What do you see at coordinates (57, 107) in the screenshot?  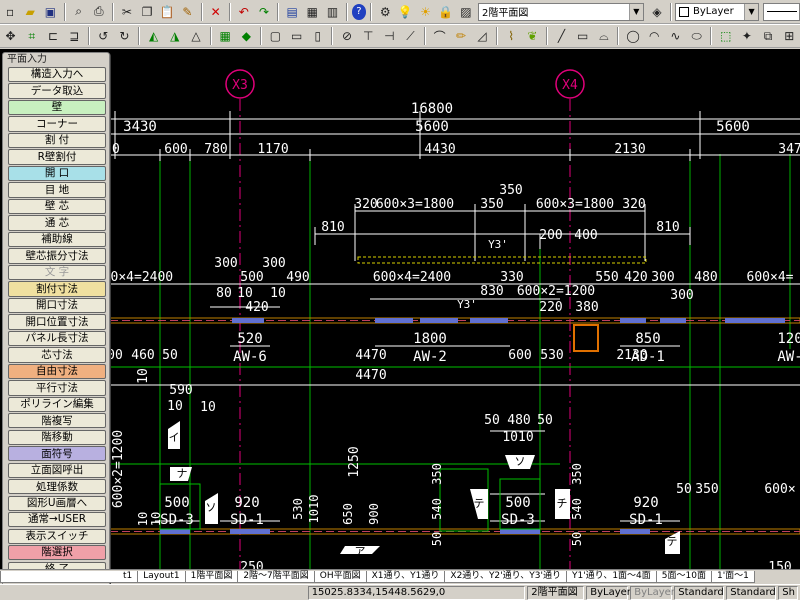 I see `palette-button: 壁` at bounding box center [57, 107].